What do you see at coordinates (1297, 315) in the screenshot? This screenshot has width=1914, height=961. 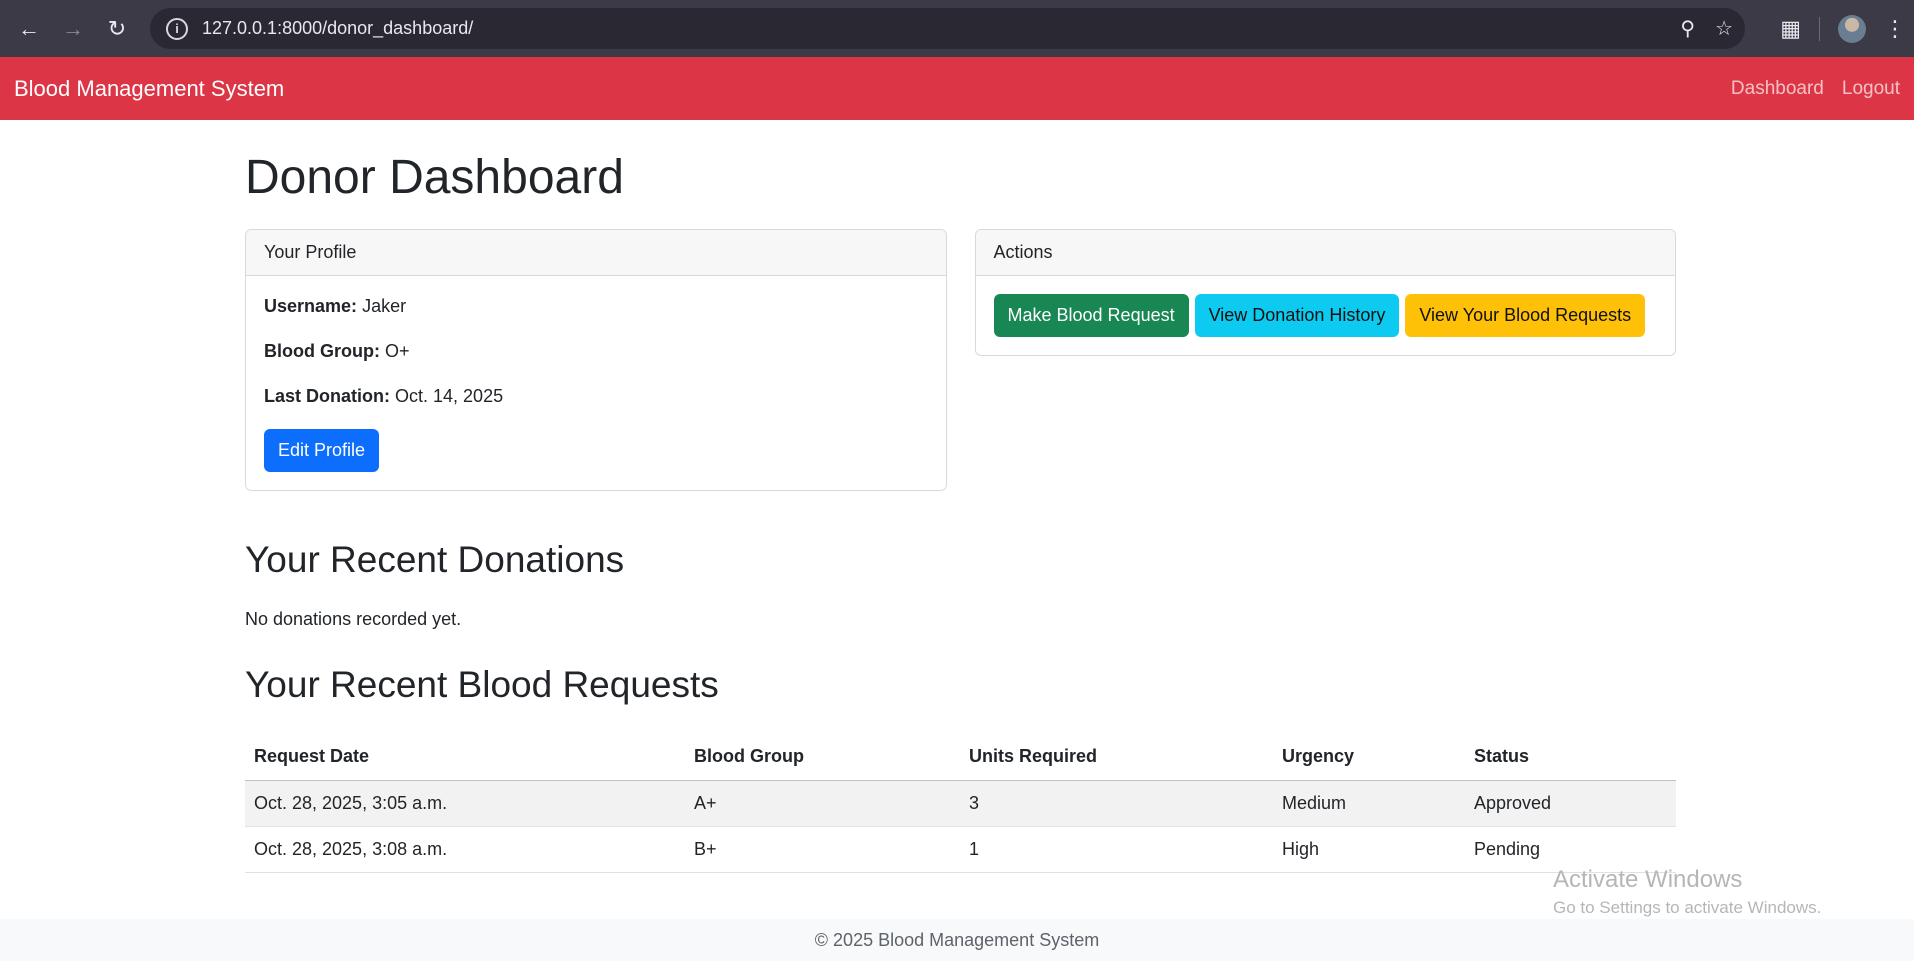 I see `view-donation-history-button: View Donation History` at bounding box center [1297, 315].